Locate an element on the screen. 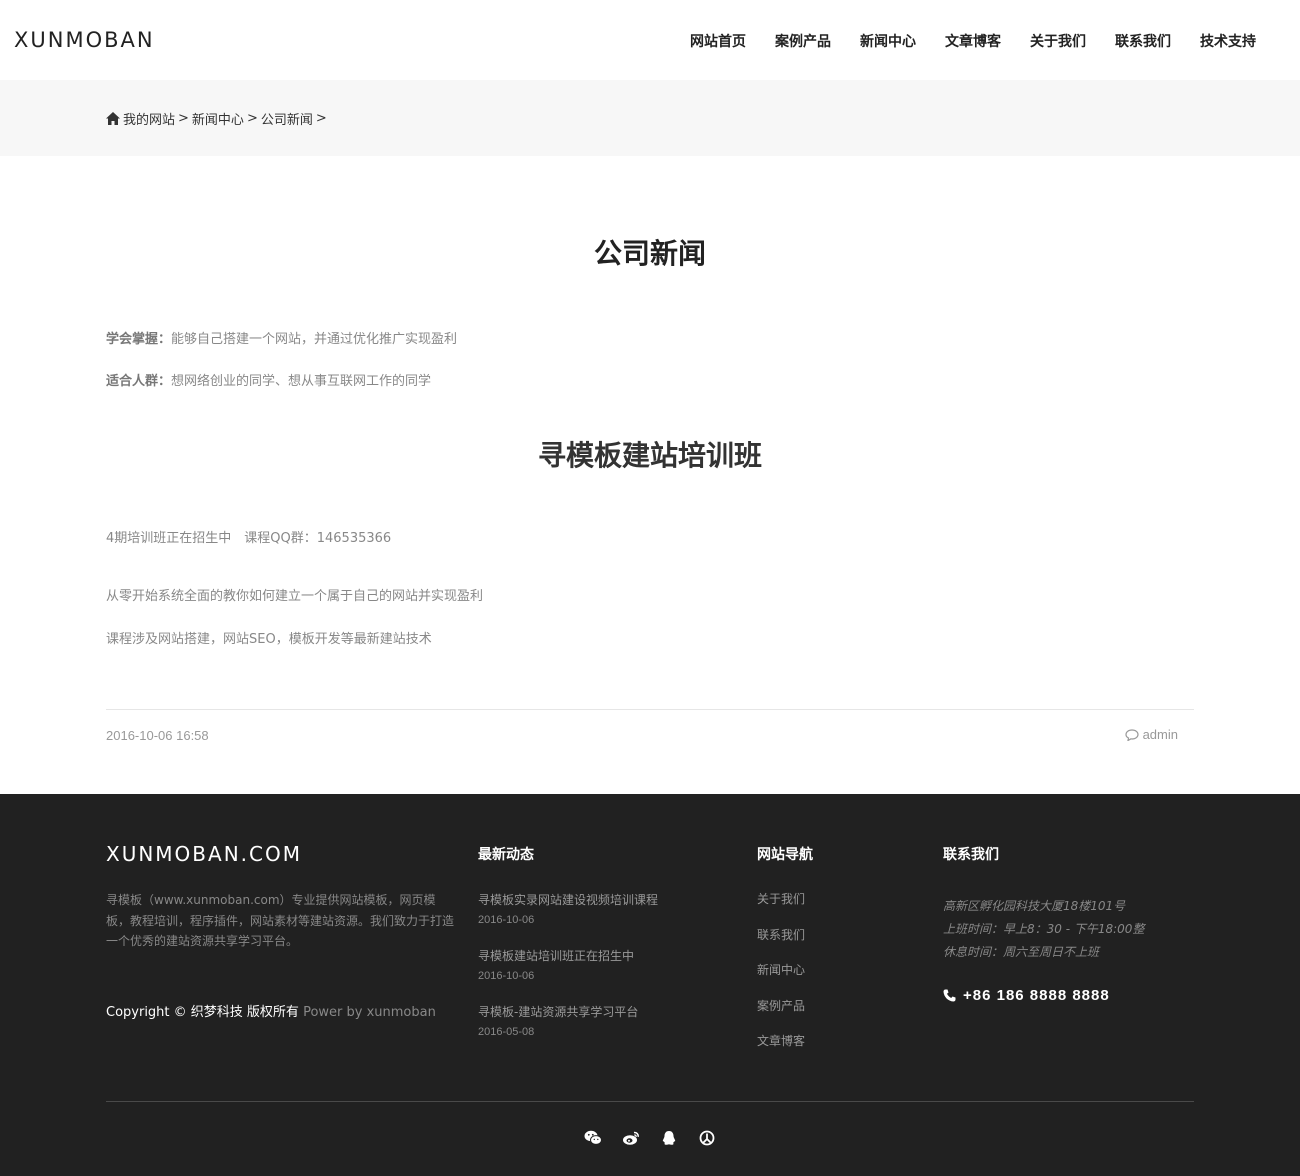 The width and height of the screenshot is (1300, 1176). learn-label: 学会掌握： is located at coordinates (139, 339).